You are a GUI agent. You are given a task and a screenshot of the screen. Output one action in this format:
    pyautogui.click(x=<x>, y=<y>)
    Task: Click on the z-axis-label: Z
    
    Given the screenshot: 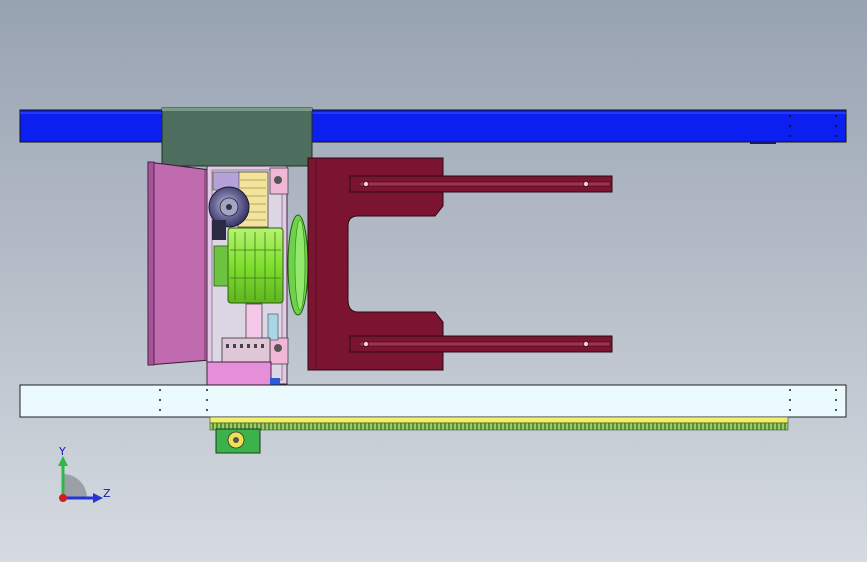 What is the action you would take?
    pyautogui.click(x=107, y=493)
    